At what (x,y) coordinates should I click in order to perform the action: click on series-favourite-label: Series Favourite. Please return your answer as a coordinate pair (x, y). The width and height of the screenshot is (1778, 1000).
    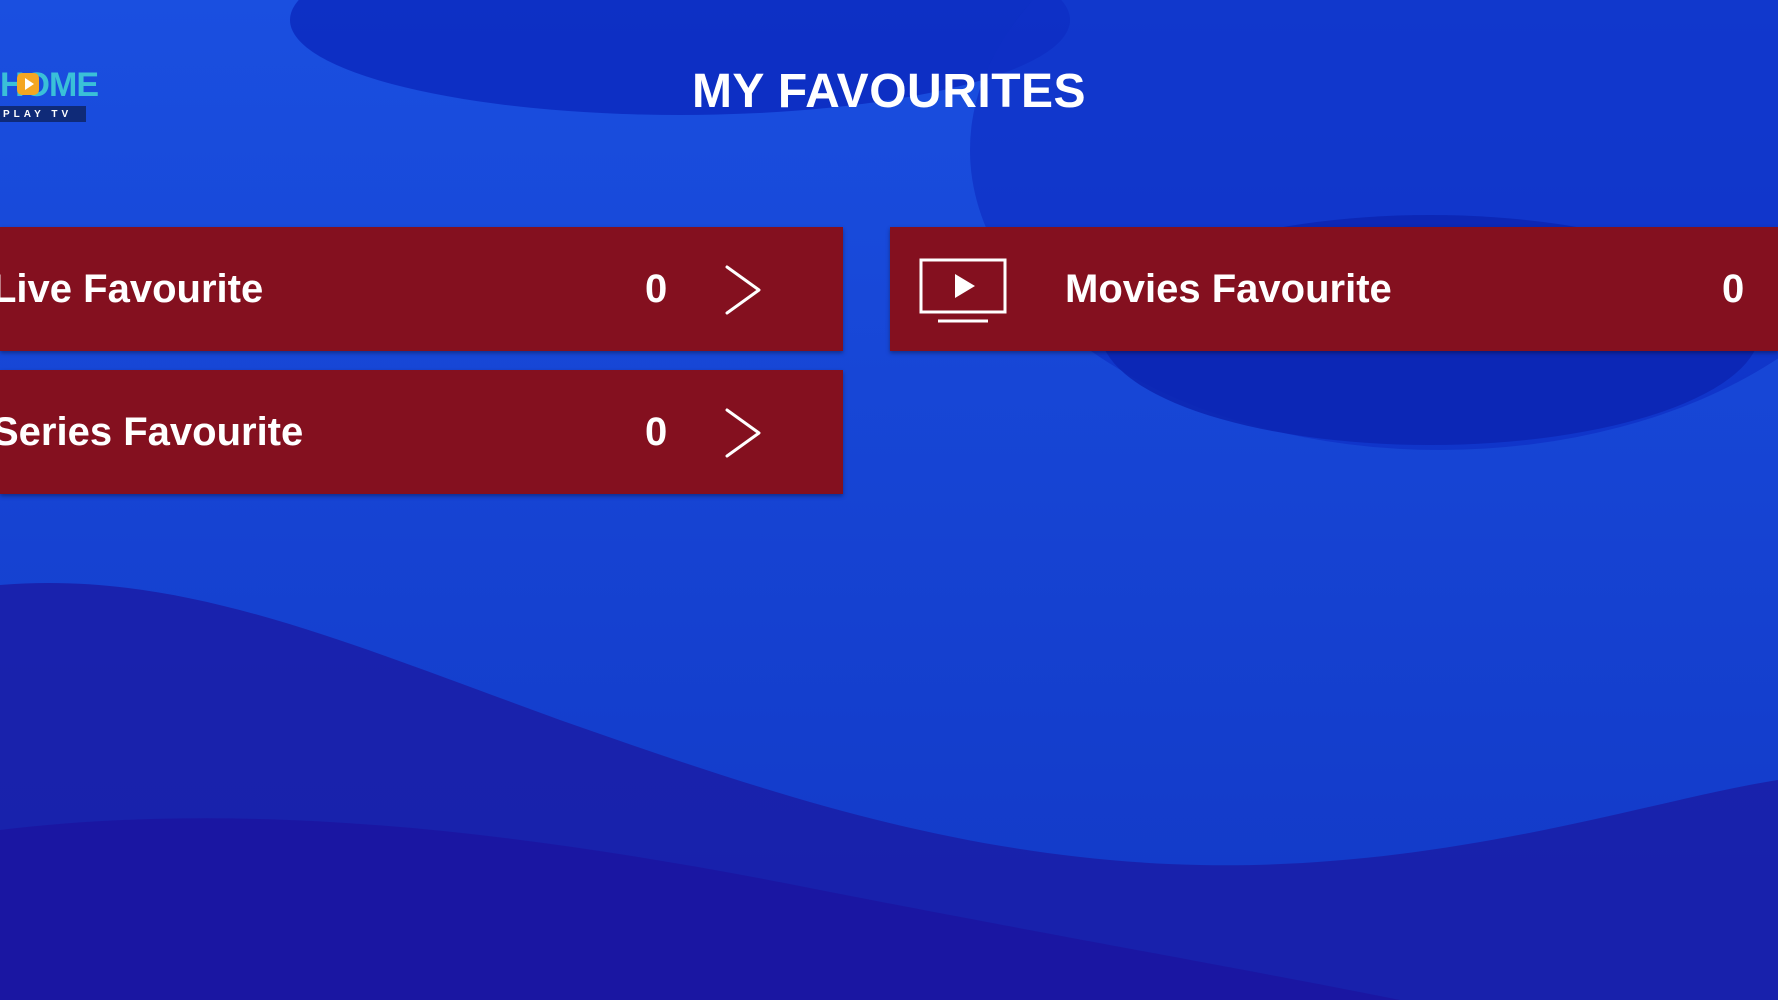
    Looking at the image, I should click on (152, 431).